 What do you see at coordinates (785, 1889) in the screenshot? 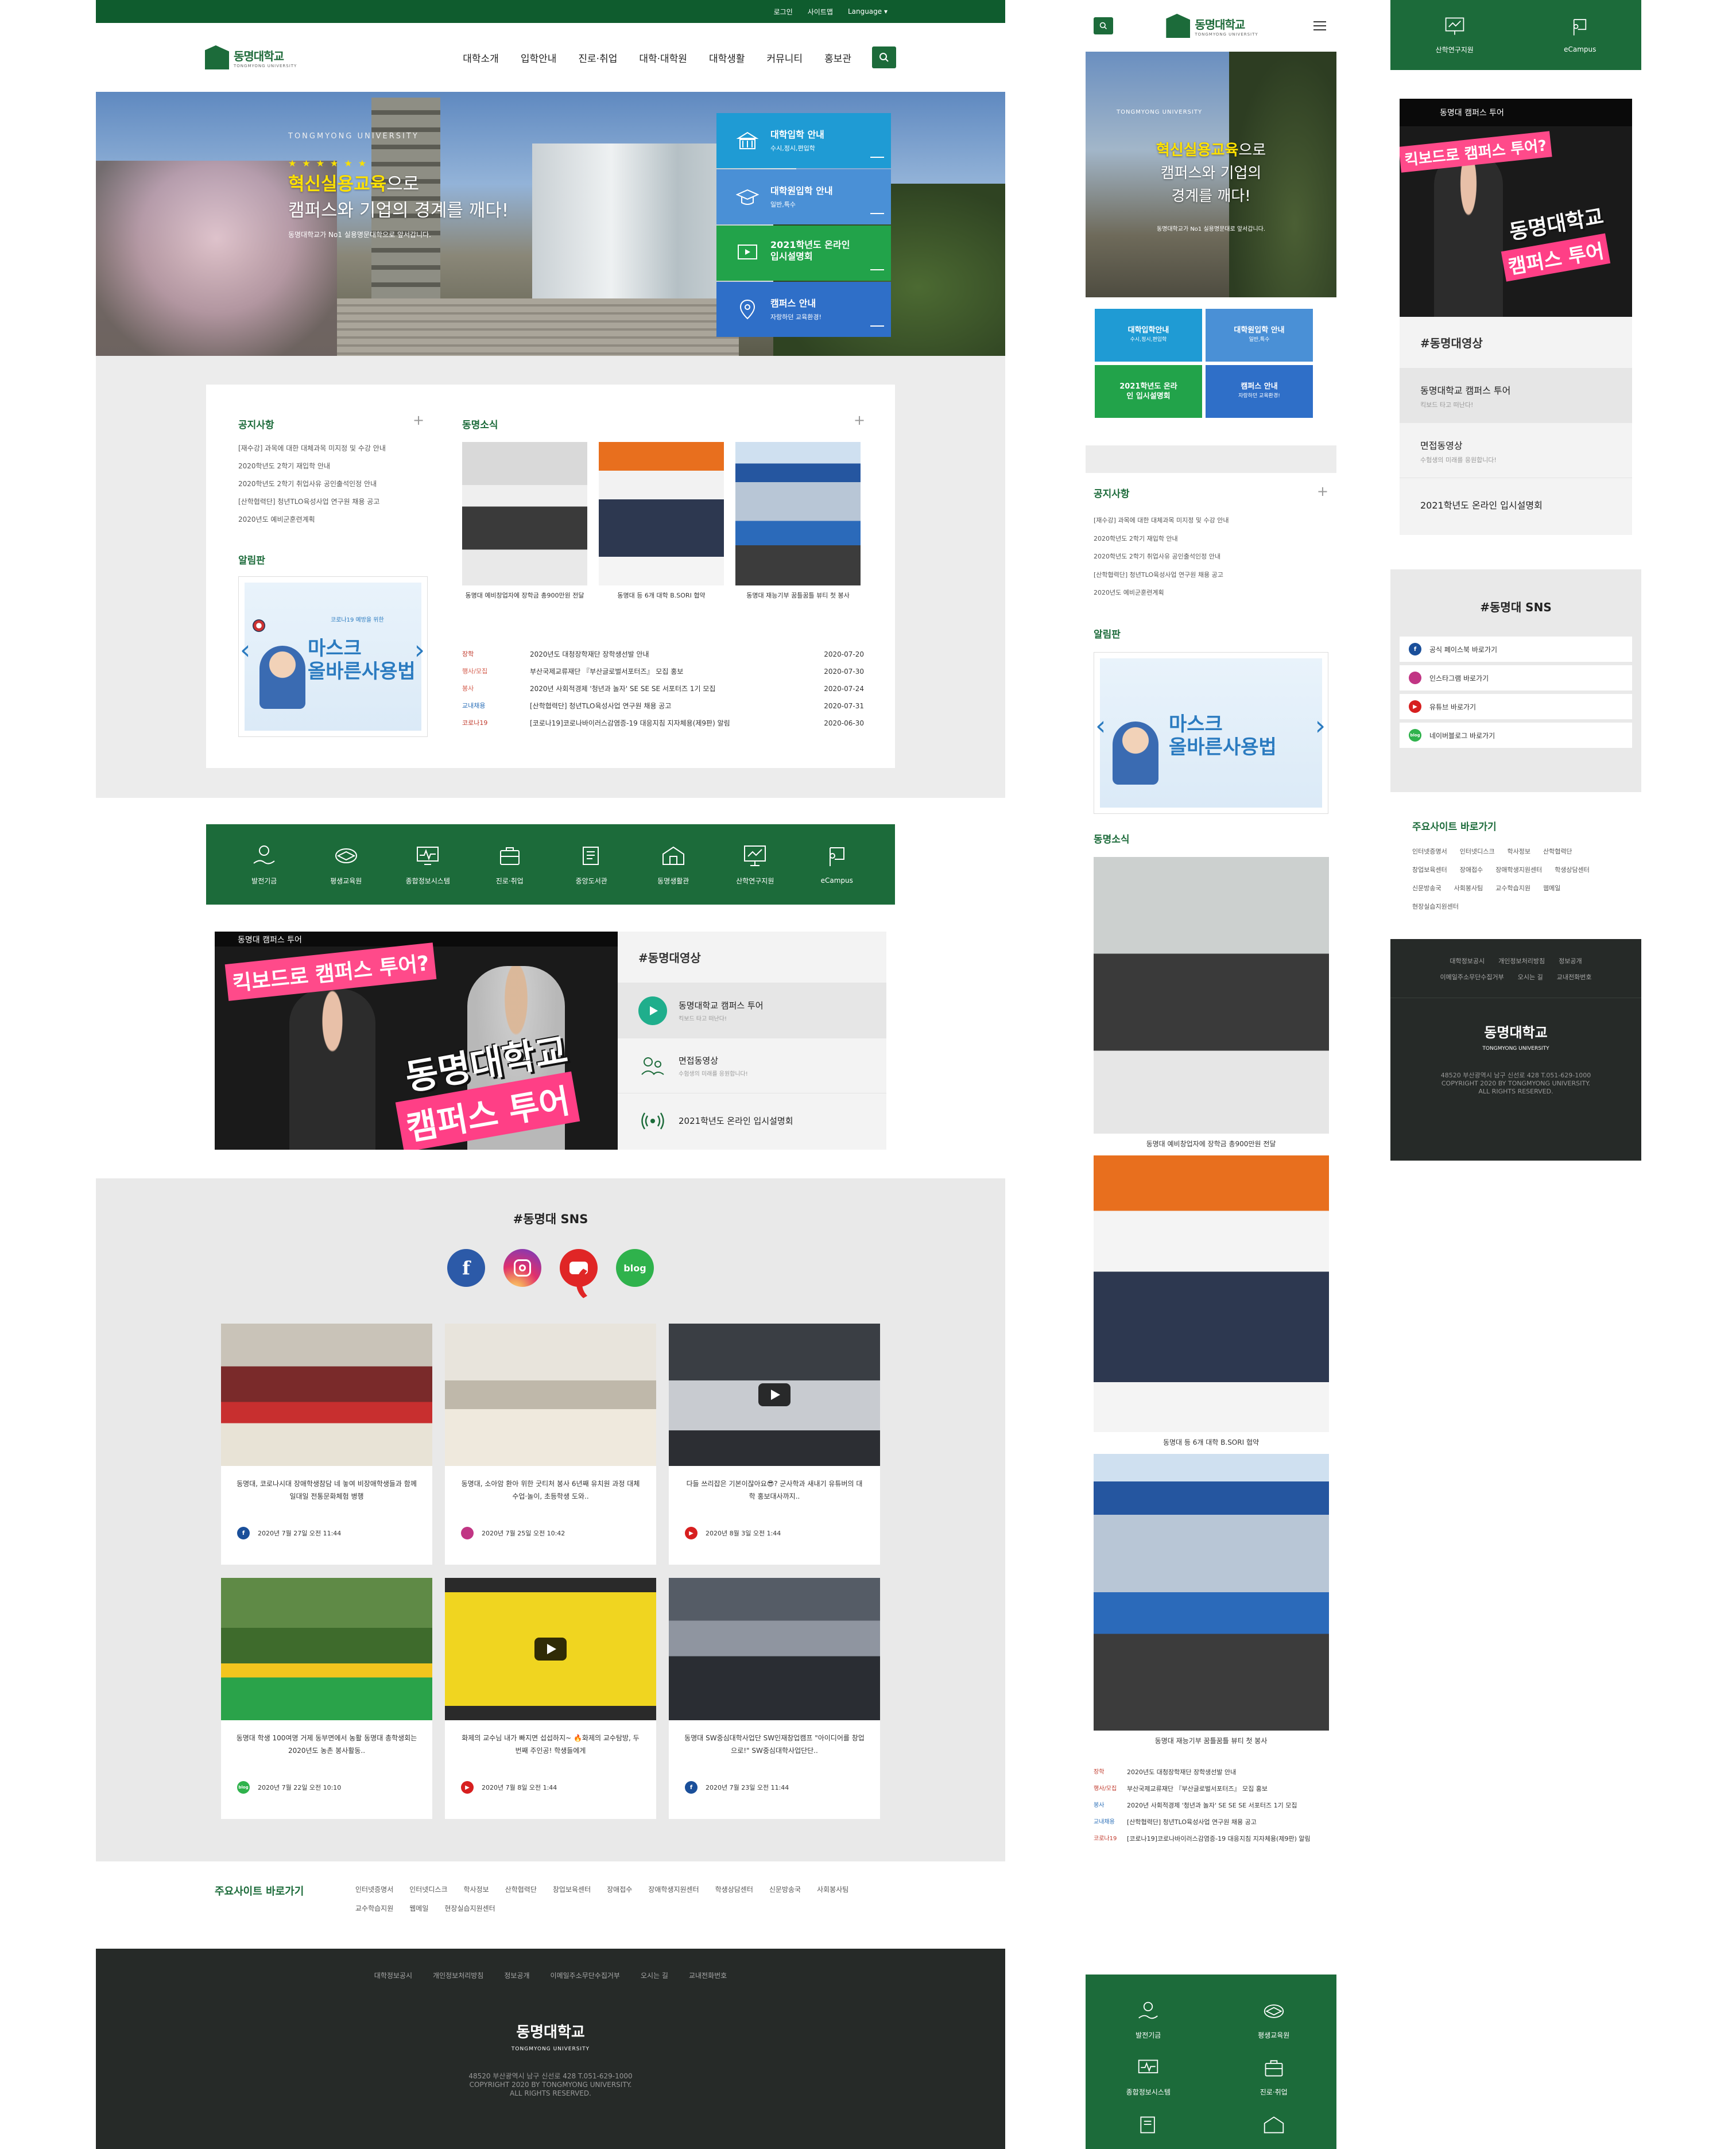
I see `shortcut-link: 신문방송국` at bounding box center [785, 1889].